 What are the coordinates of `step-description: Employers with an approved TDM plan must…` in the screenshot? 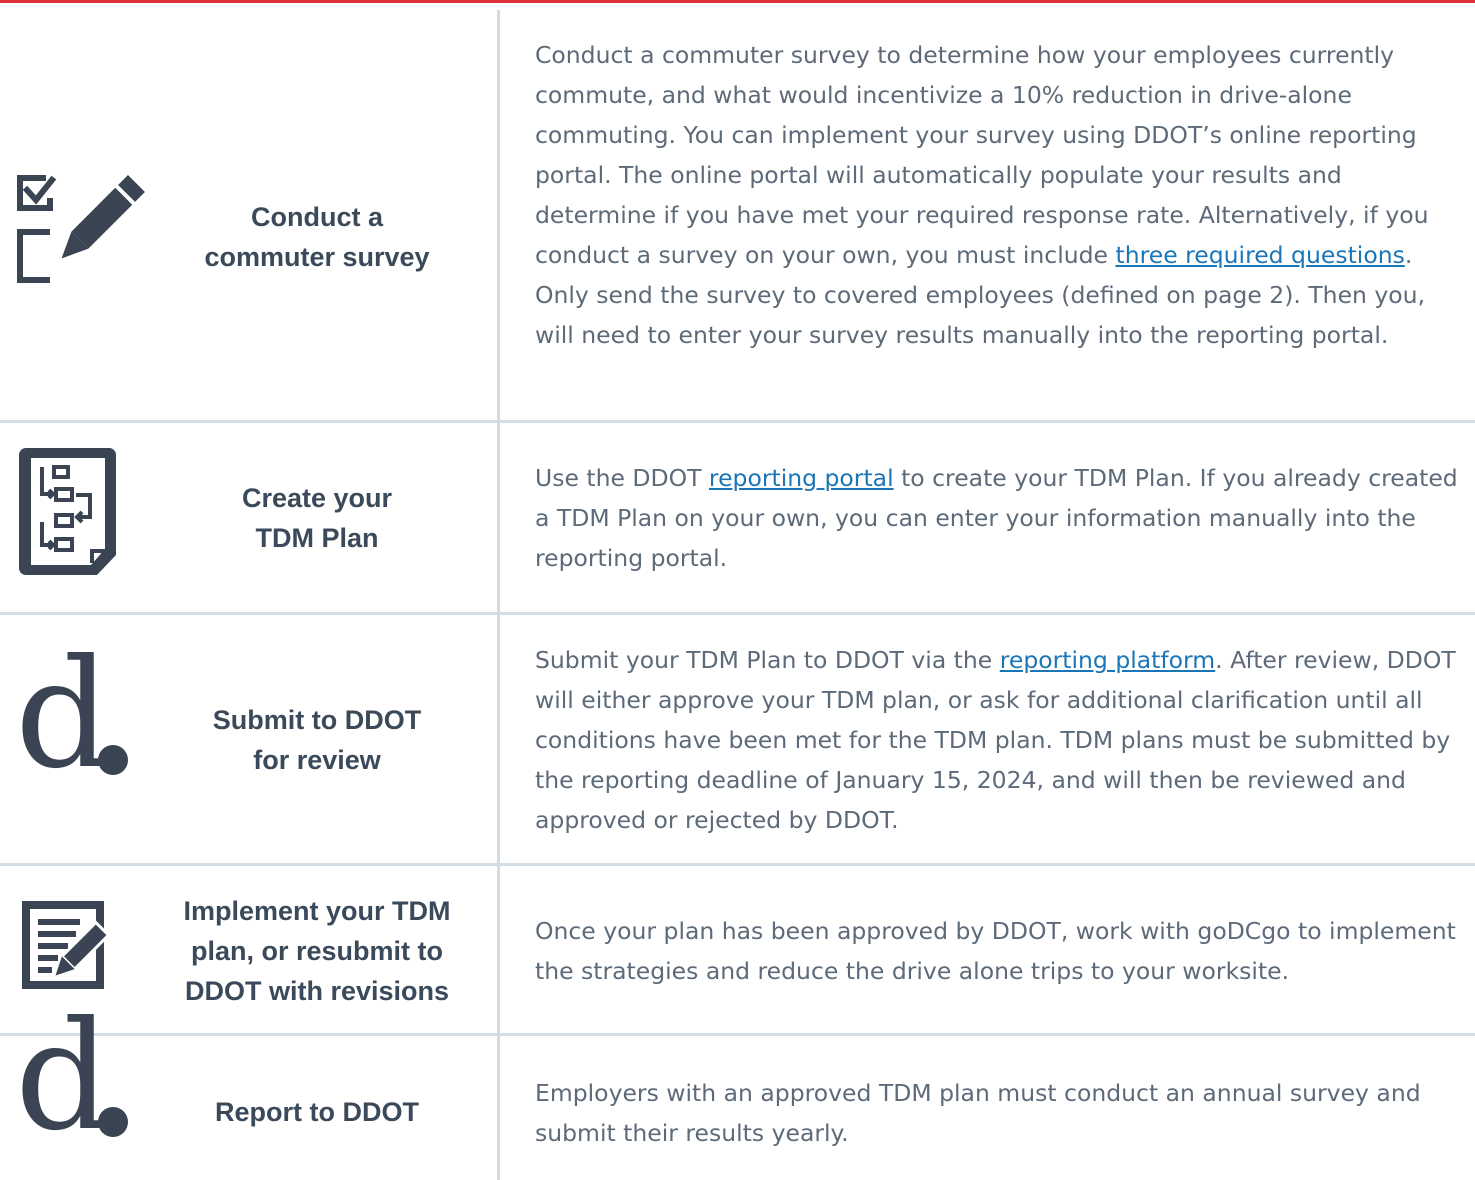 It's located at (978, 1113).